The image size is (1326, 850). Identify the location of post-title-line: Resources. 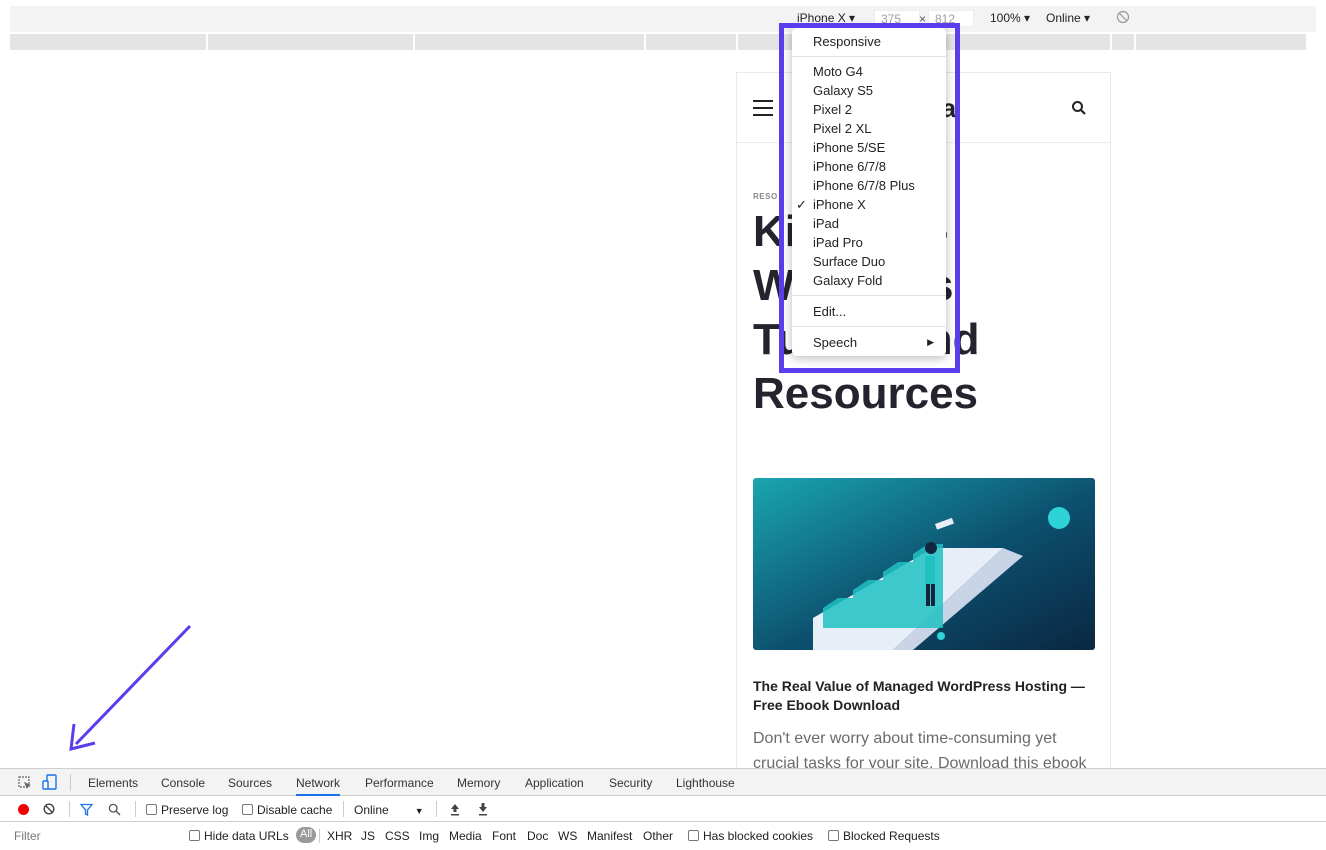
(866, 393).